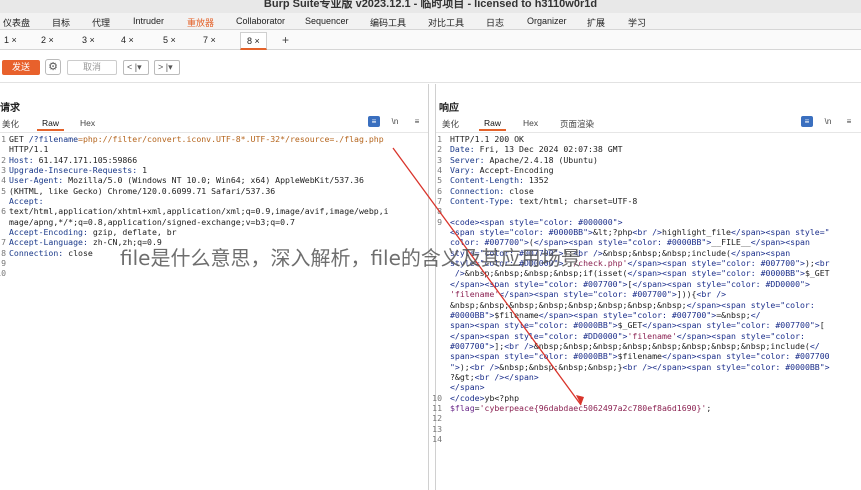 The width and height of the screenshot is (861, 490). Describe the element at coordinates (167, 67) in the screenshot. I see `forward-button: > |▾` at that location.